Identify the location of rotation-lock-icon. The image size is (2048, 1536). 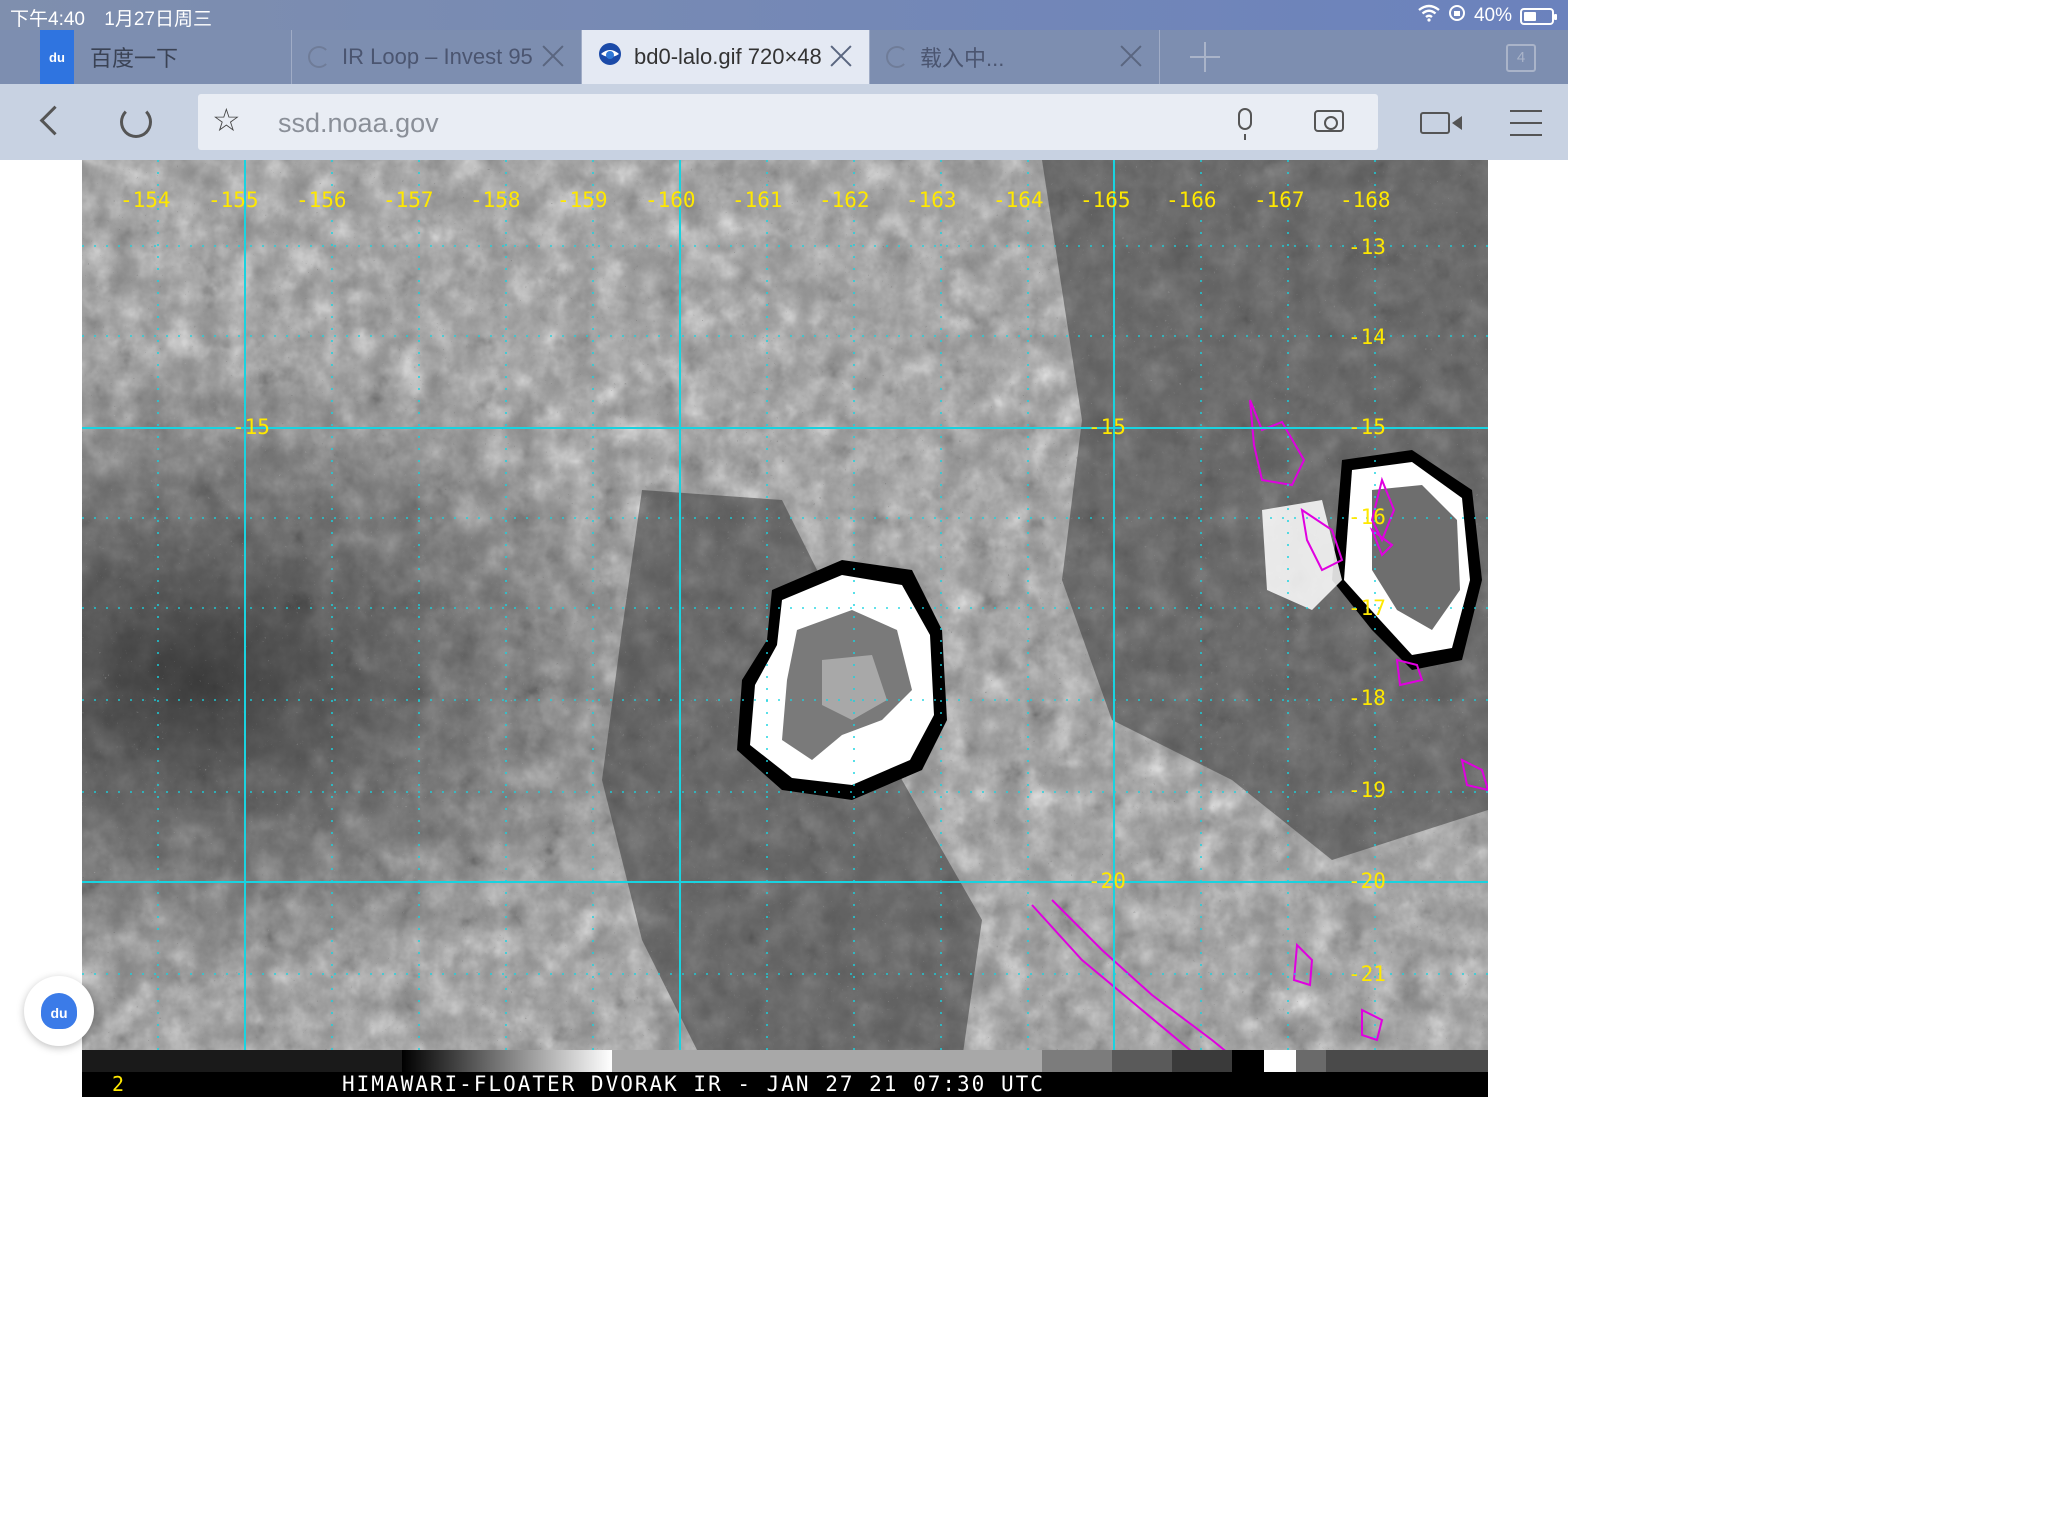
(1457, 16).